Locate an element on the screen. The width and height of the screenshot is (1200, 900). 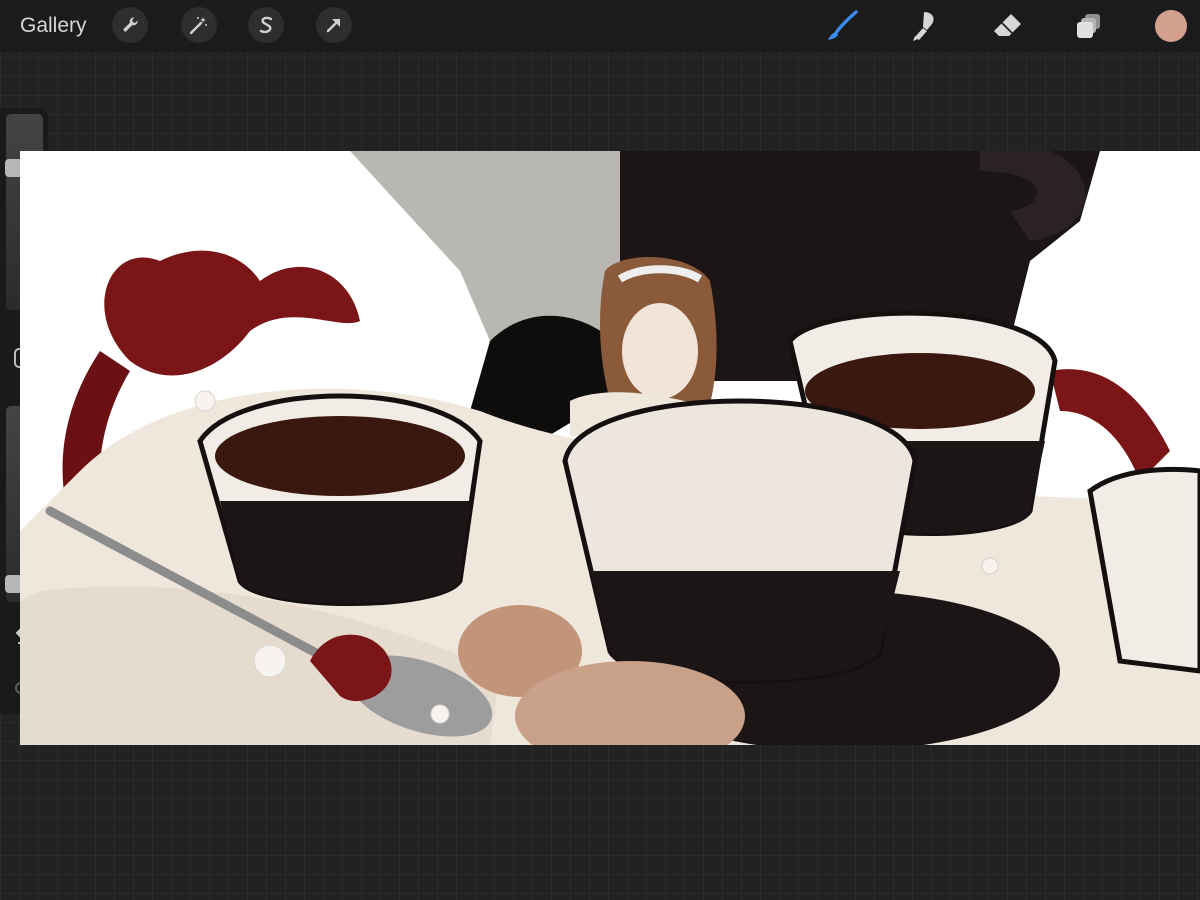
layers-icon is located at coordinates (1088, 26).